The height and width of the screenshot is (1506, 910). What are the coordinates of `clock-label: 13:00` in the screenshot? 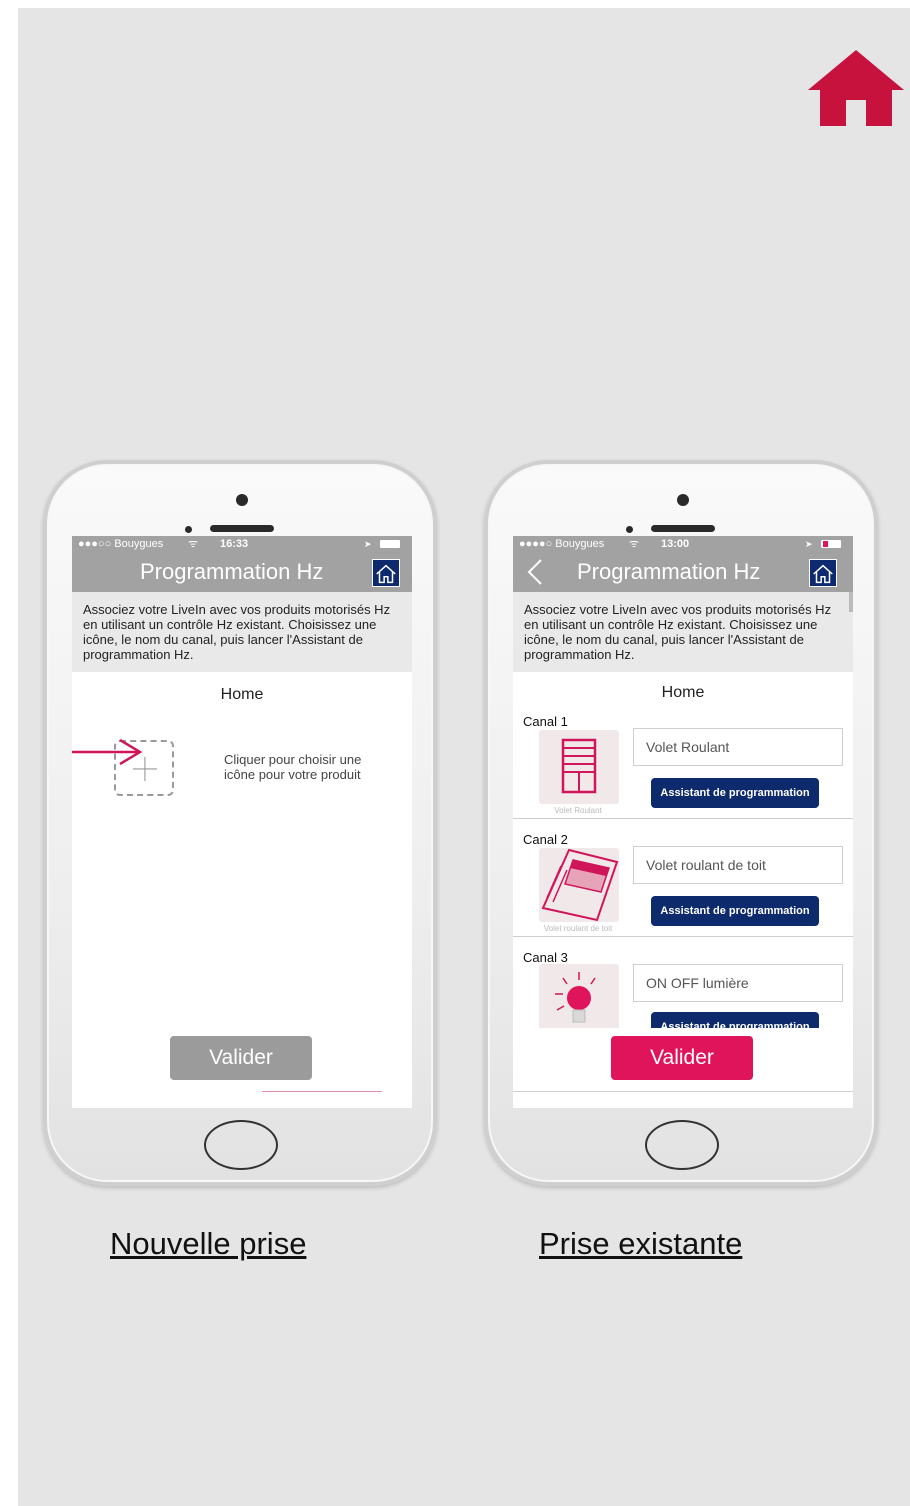 It's located at (675, 544).